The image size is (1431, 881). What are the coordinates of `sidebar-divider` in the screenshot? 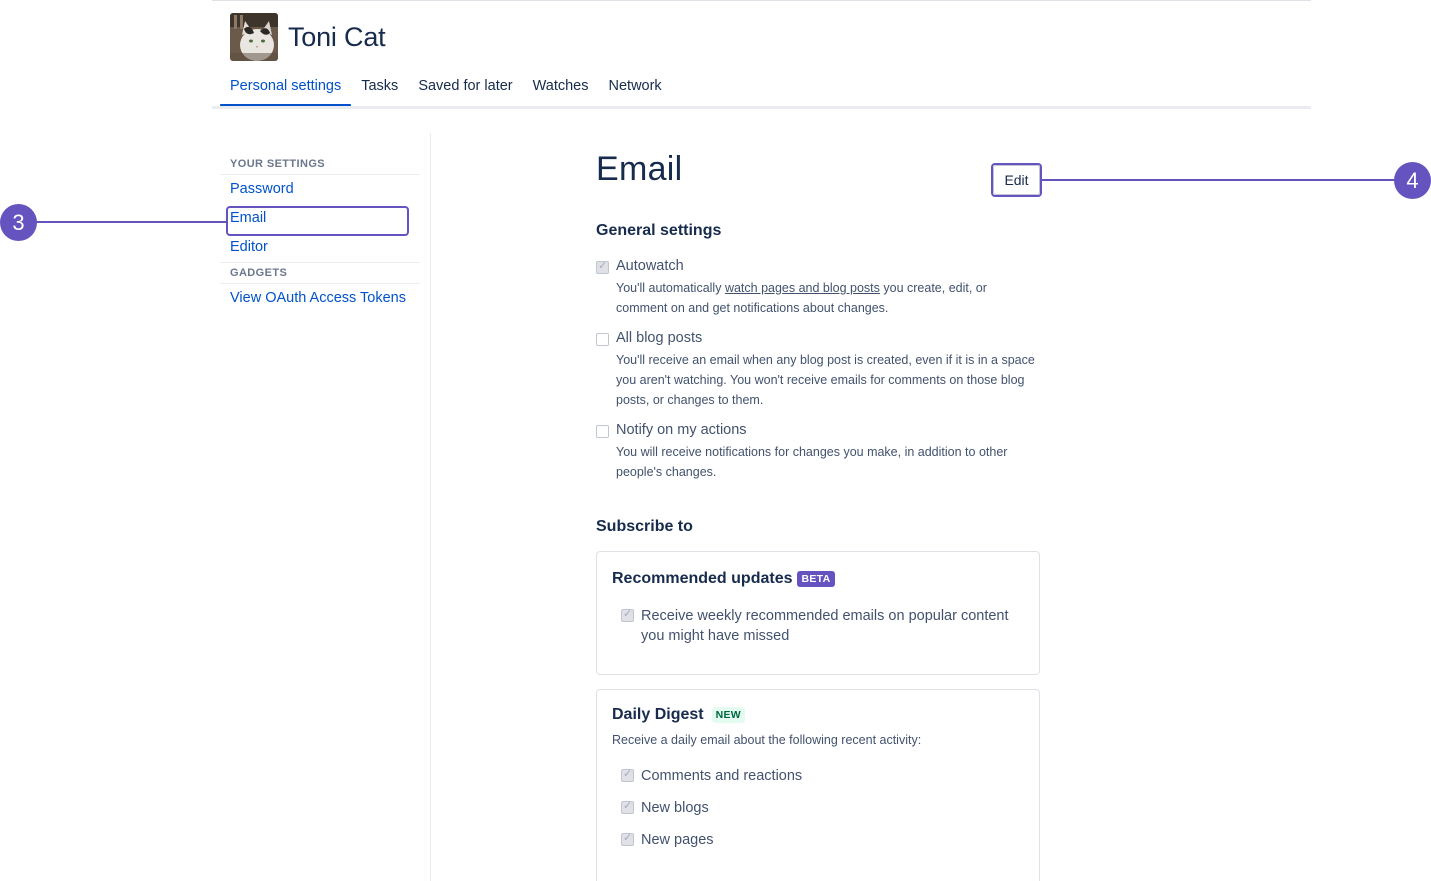 It's located at (430, 507).